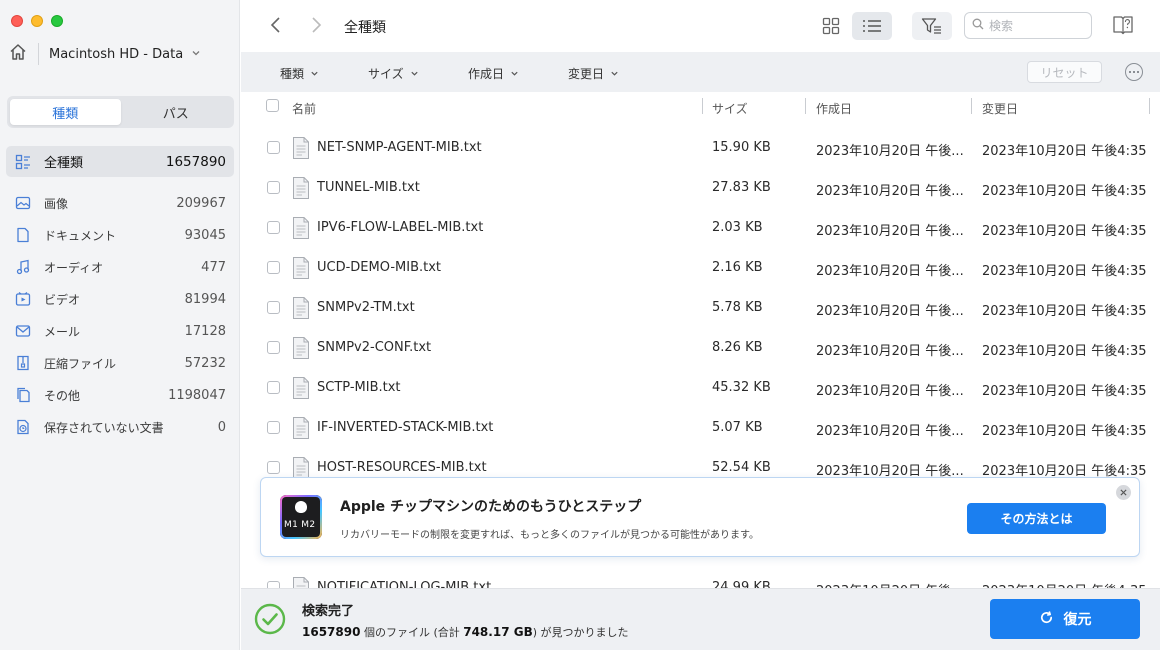 The width and height of the screenshot is (1160, 650). I want to click on sidebar-item-all-types: 全種類 1657890, so click(120, 161).